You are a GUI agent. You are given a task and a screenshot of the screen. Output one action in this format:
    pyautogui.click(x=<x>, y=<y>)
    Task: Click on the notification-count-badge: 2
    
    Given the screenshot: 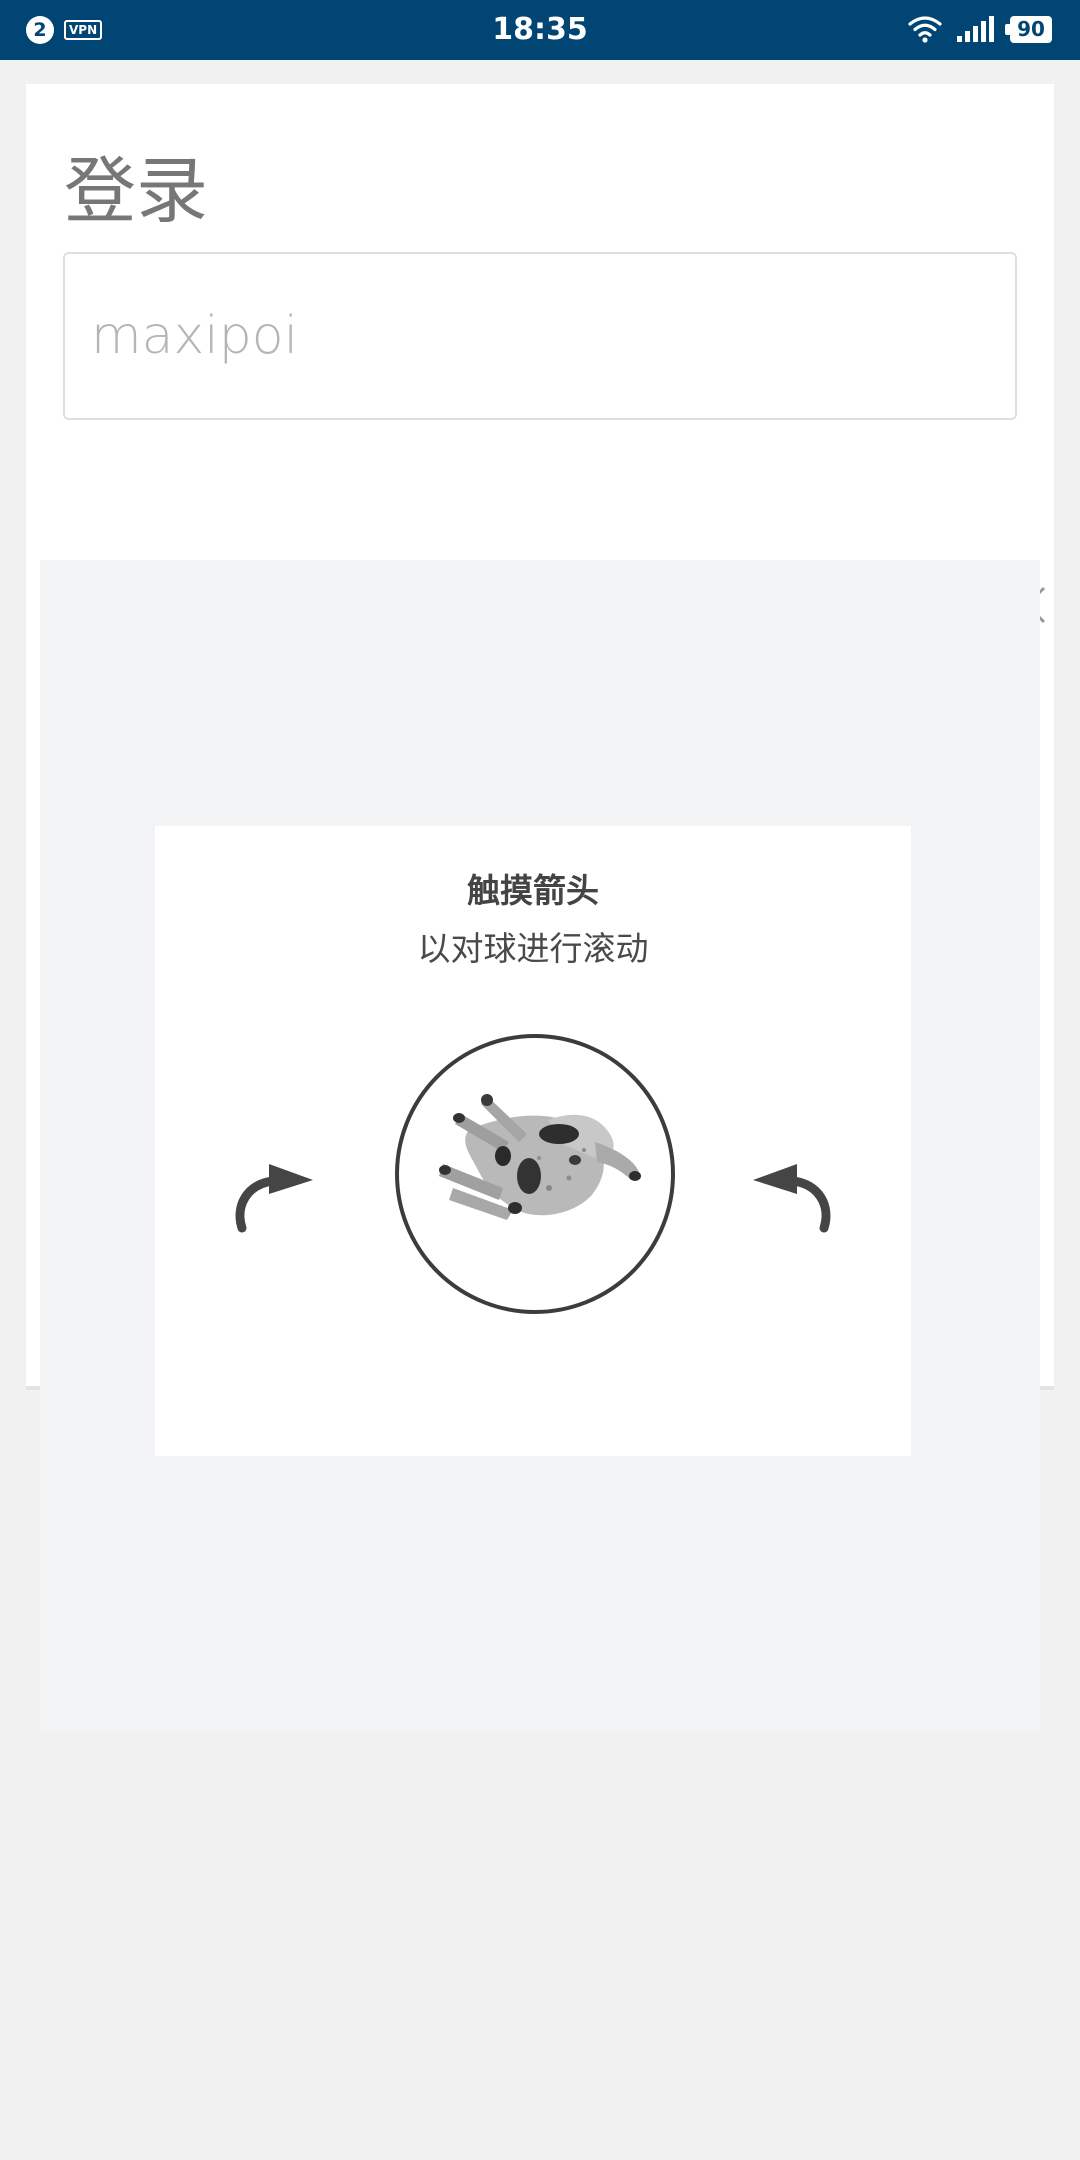 What is the action you would take?
    pyautogui.click(x=40, y=30)
    